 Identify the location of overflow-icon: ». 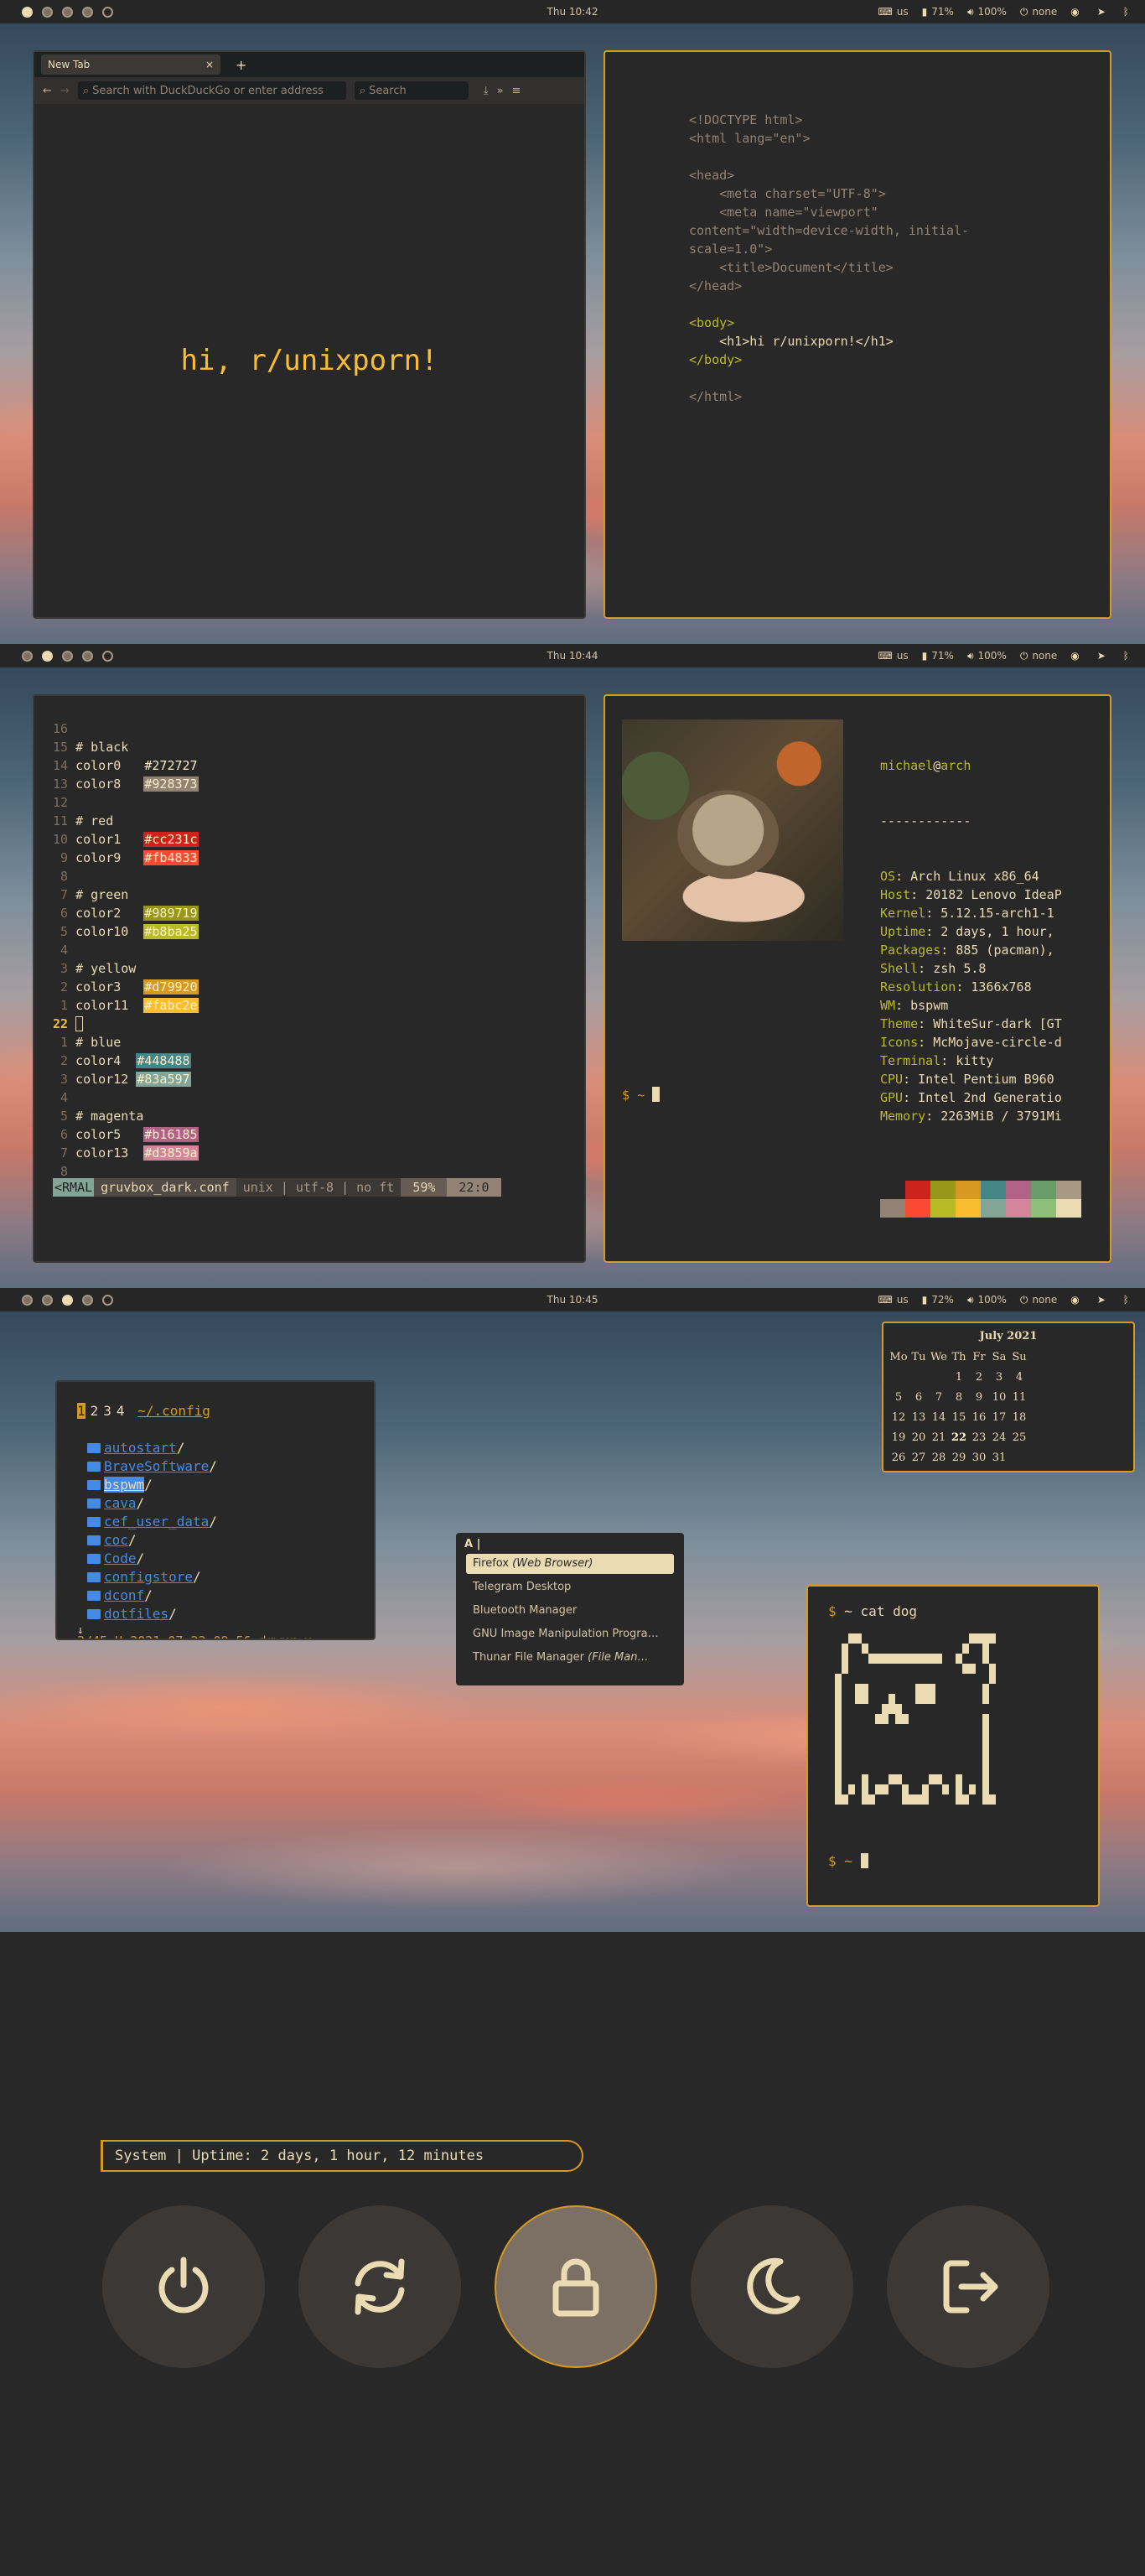
(500, 91).